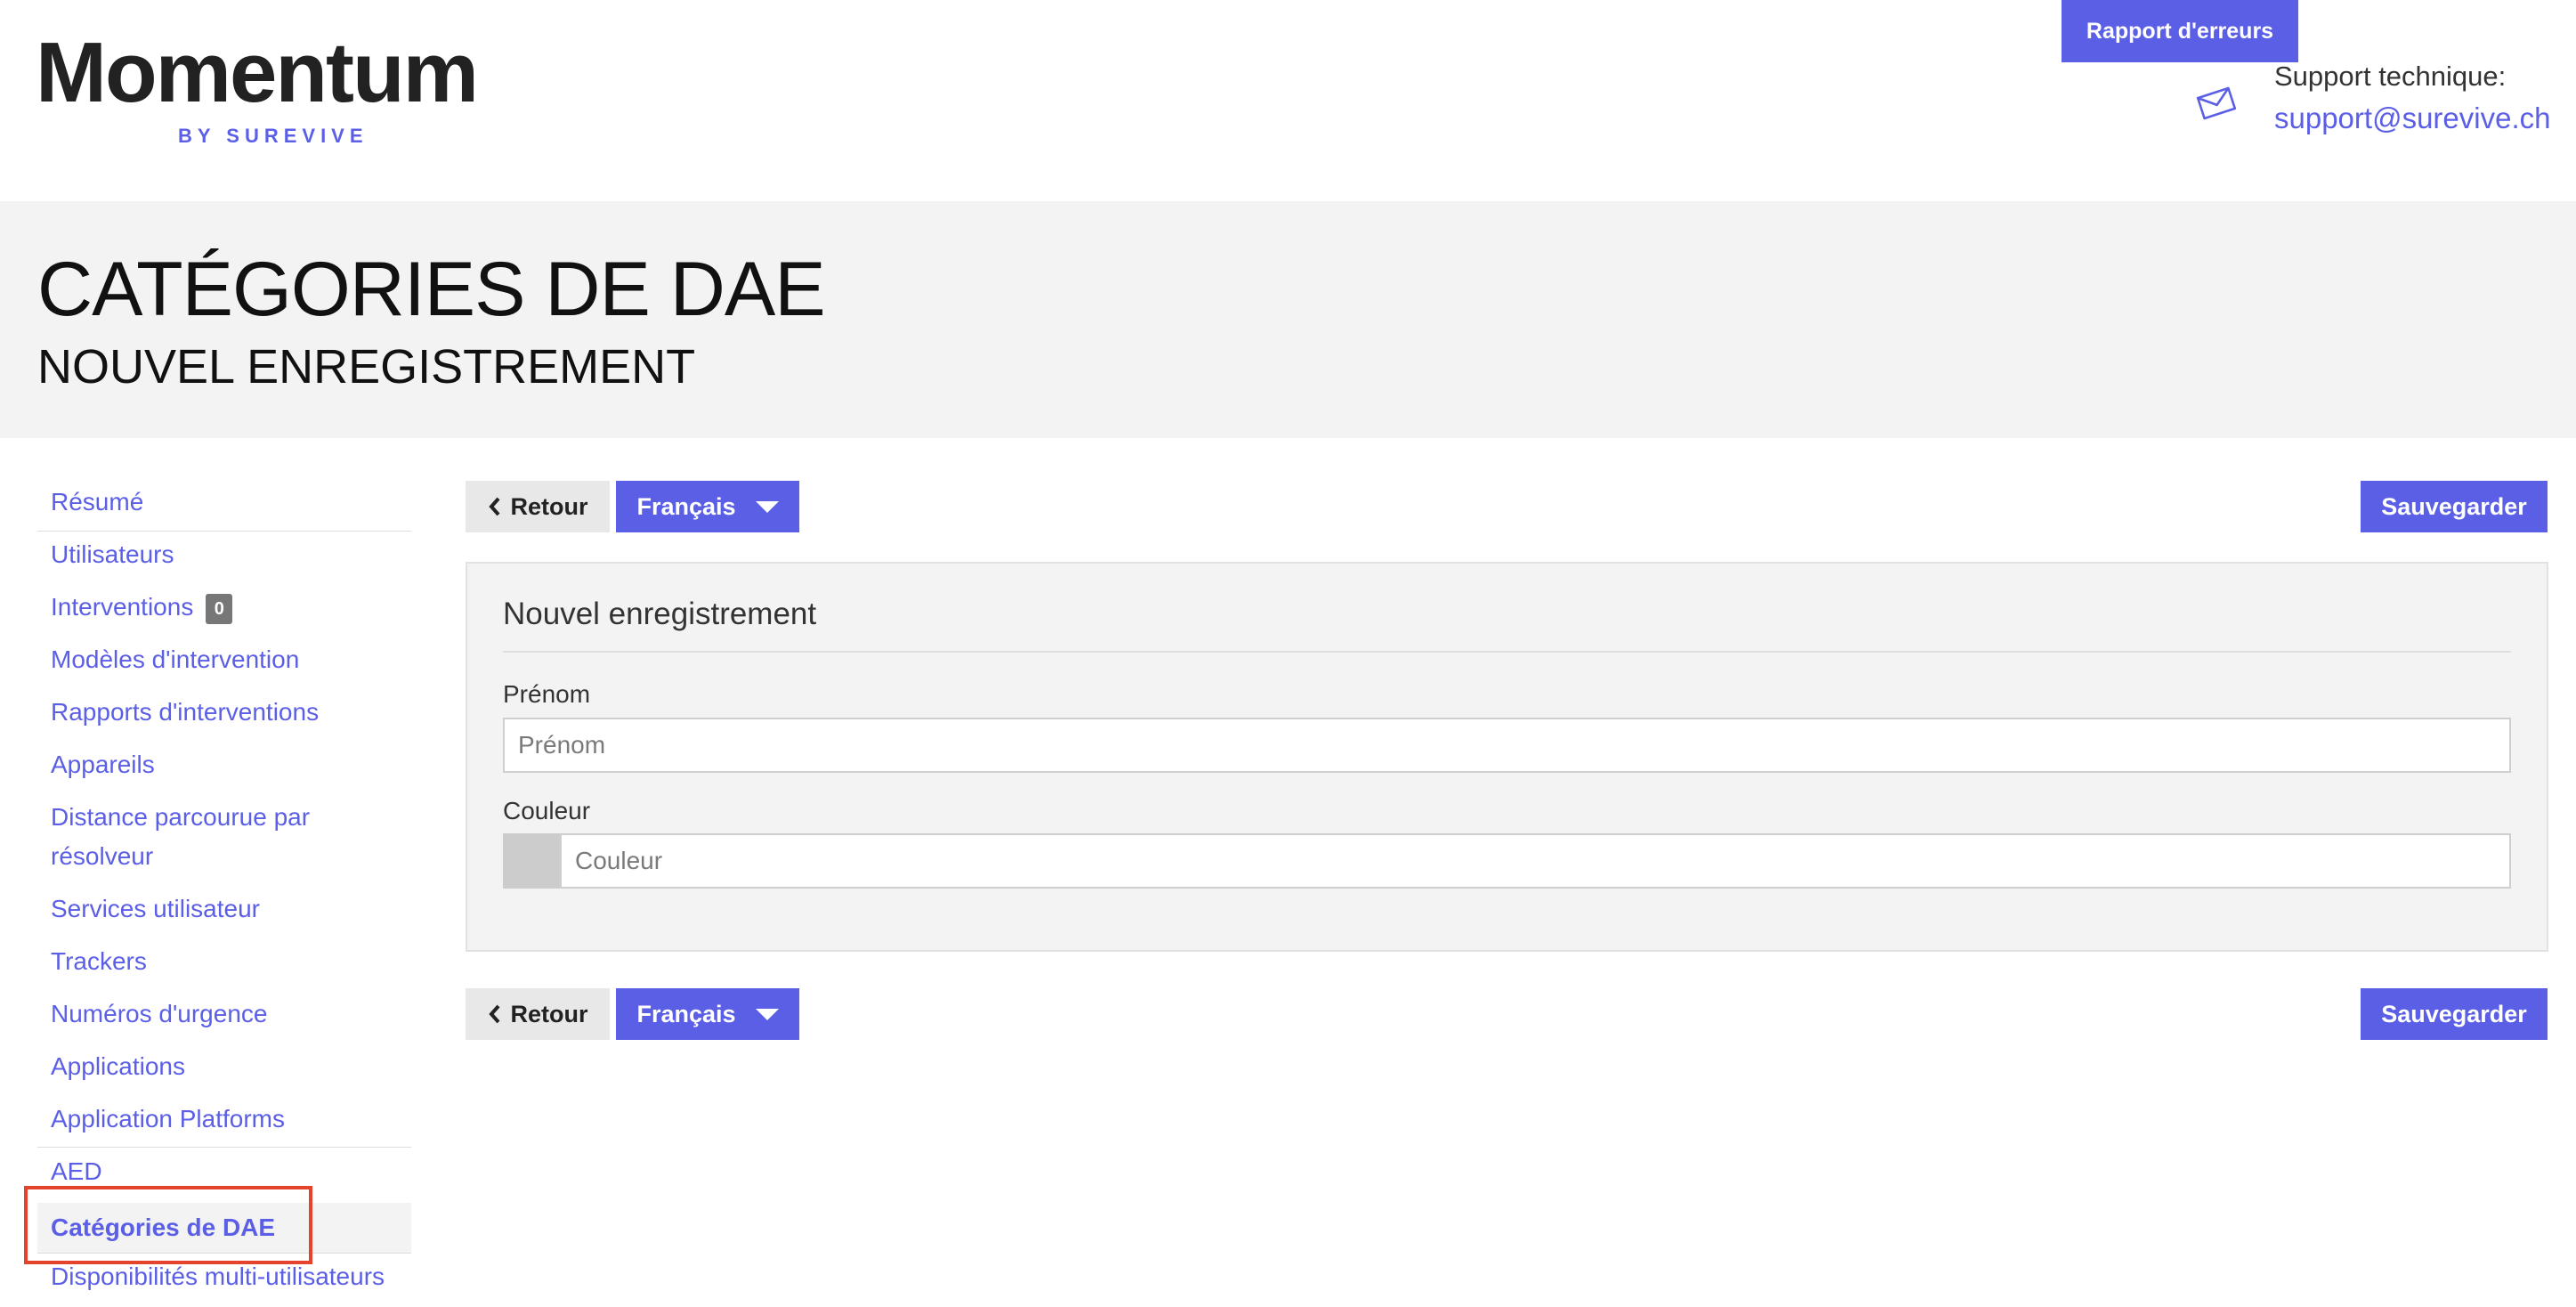  I want to click on sidebar-item-application-platforms: Application Platforms, so click(224, 1119).